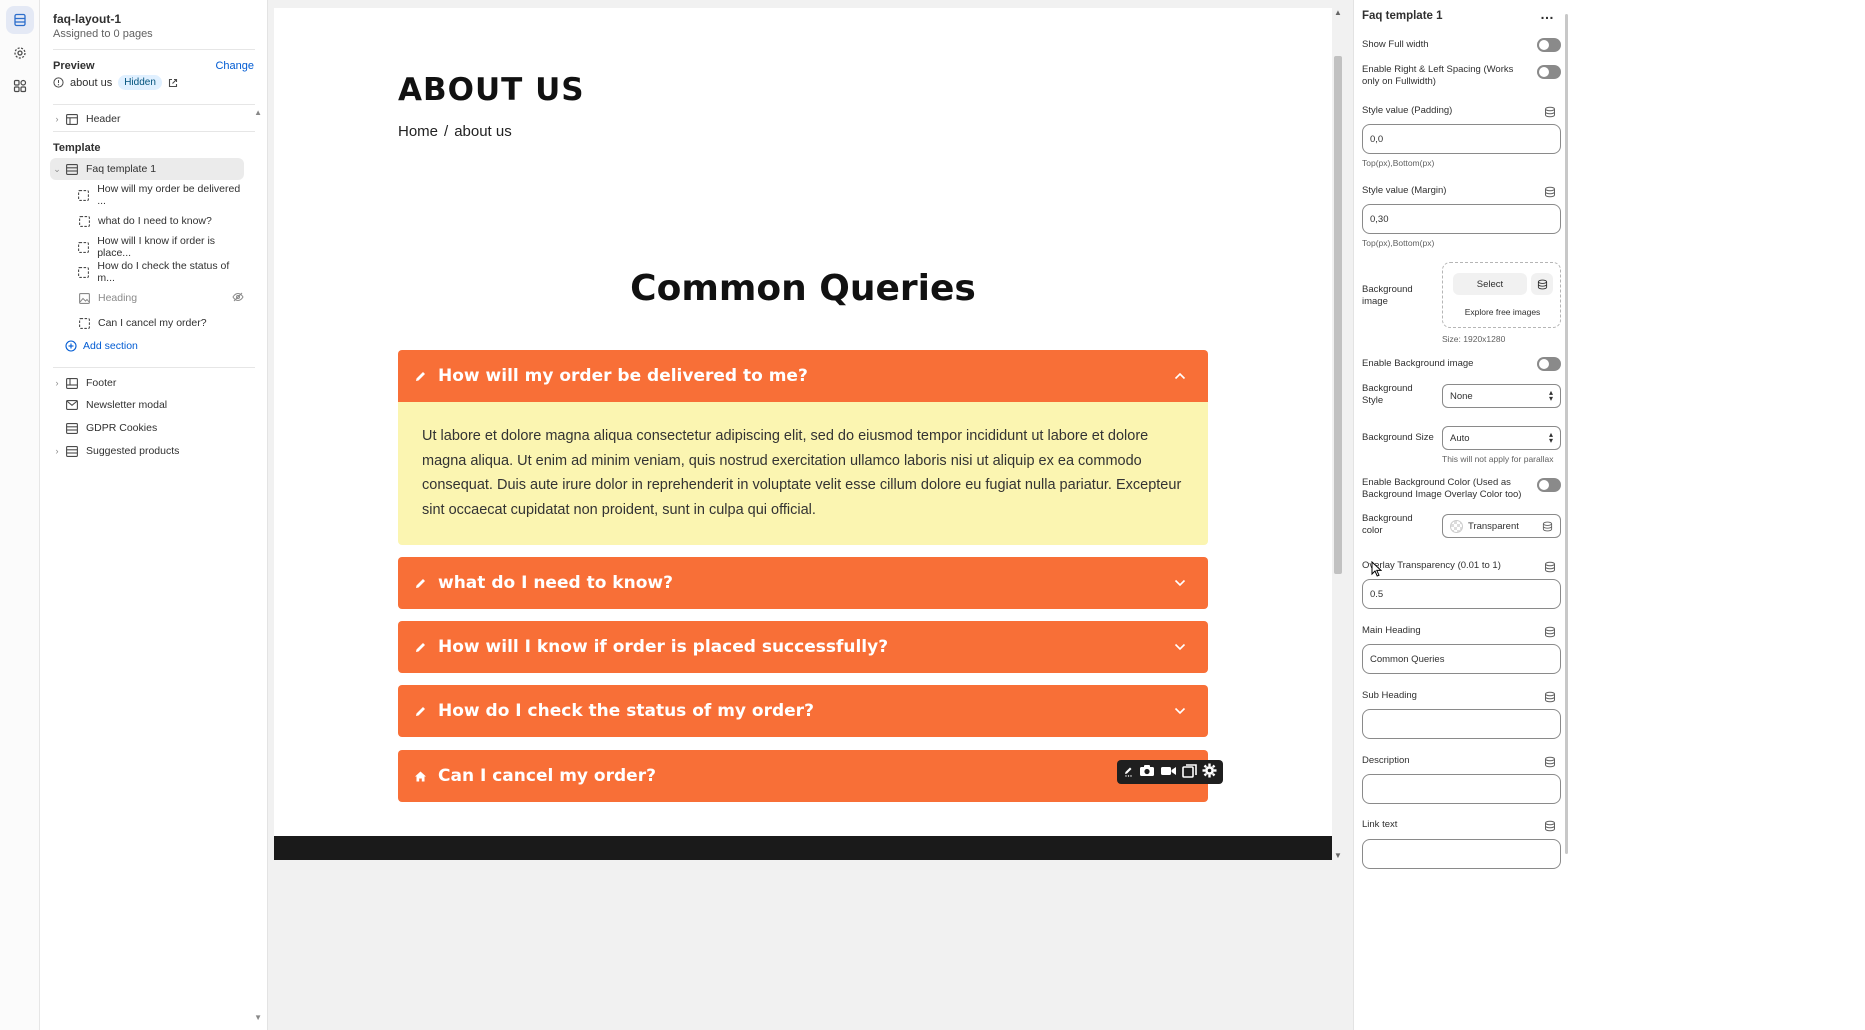 Image resolution: width=1865 pixels, height=1030 pixels. I want to click on block-item: Can I cancel my order?, so click(160, 323).